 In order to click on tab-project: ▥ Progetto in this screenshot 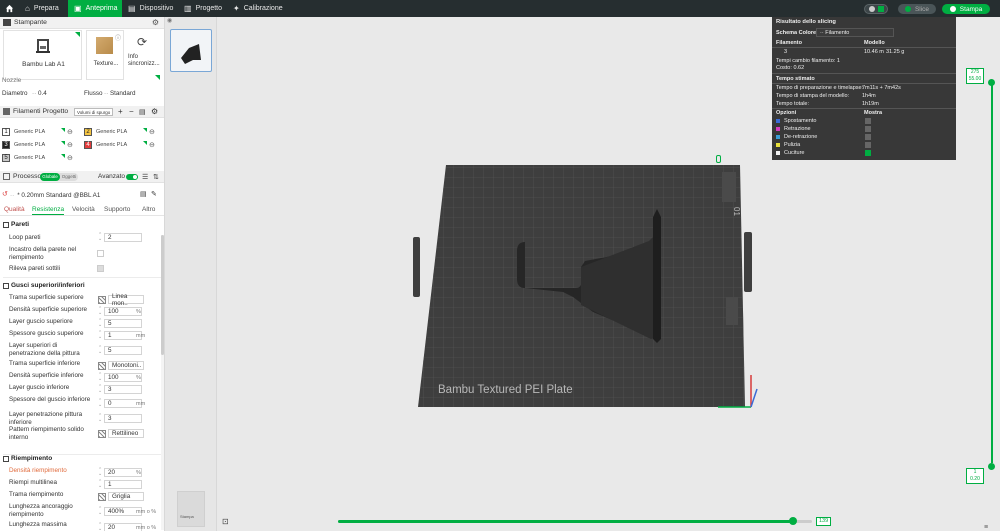, I will do `click(204, 8)`.